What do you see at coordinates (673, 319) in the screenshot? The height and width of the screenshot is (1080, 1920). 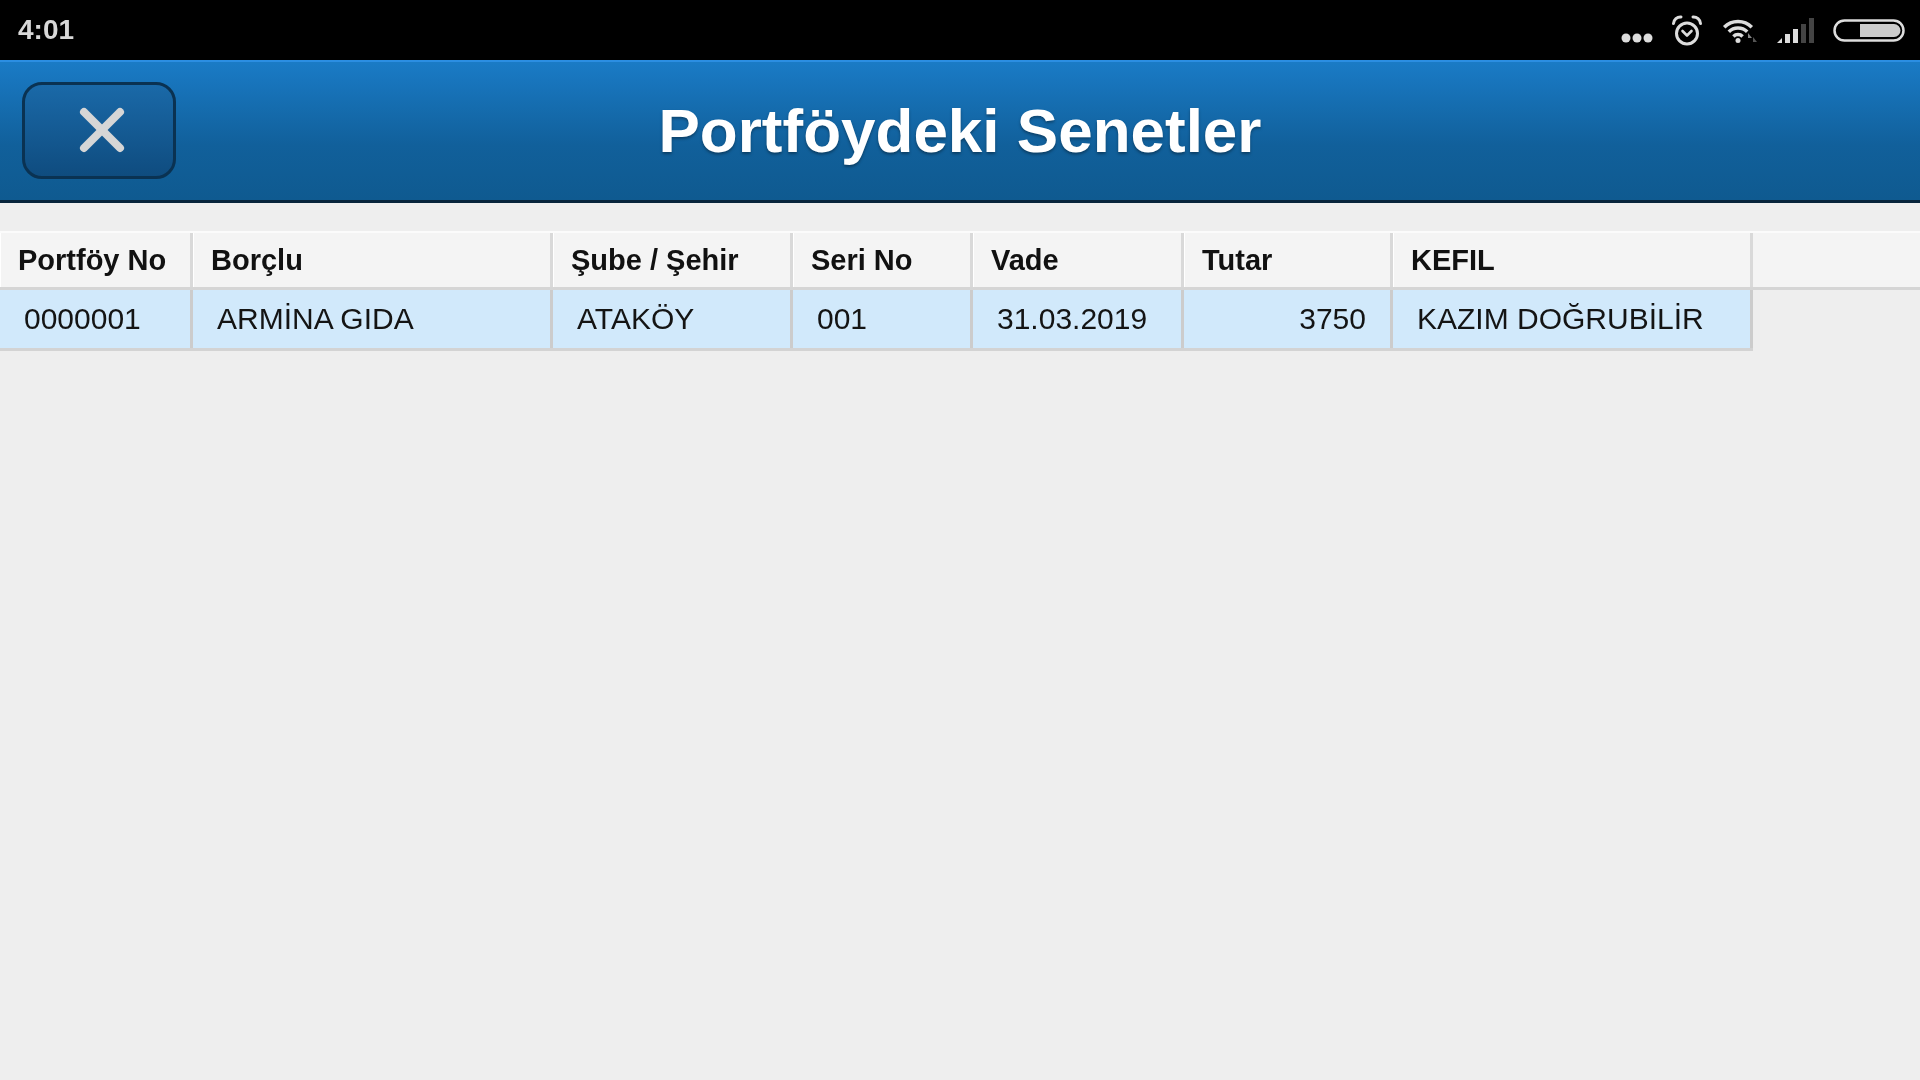 I see `table-cell: ATAKÖY` at bounding box center [673, 319].